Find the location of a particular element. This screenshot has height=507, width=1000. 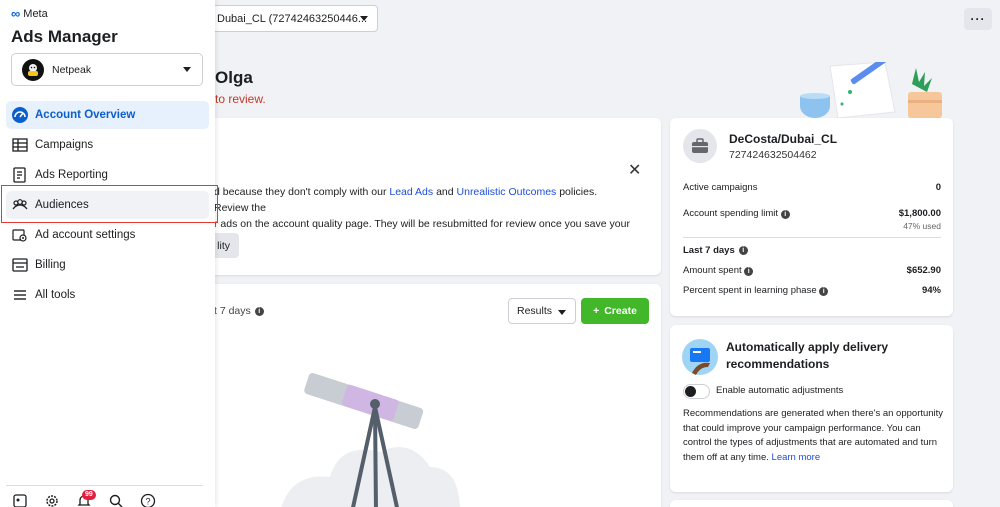

period-label-text: t 7 days is located at coordinates (232, 311).